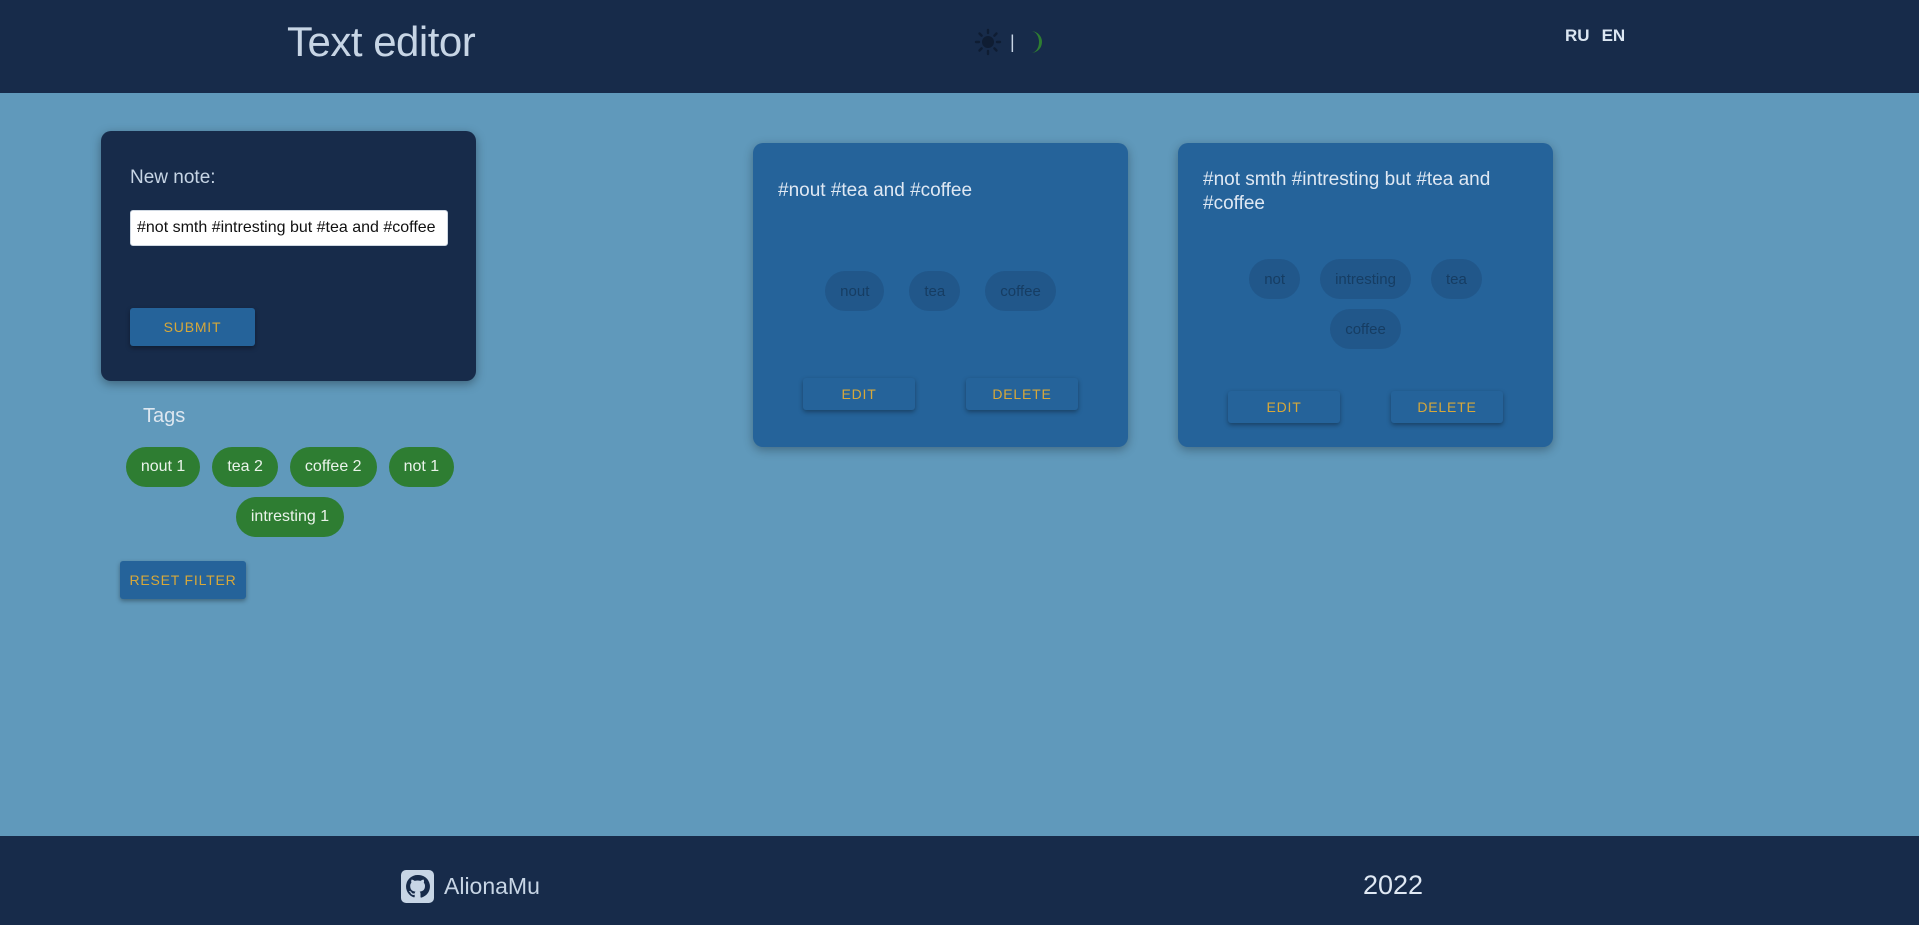 Image resolution: width=1919 pixels, height=925 pixels. Describe the element at coordinates (1393, 885) in the screenshot. I see `footer-year: 2022` at that location.